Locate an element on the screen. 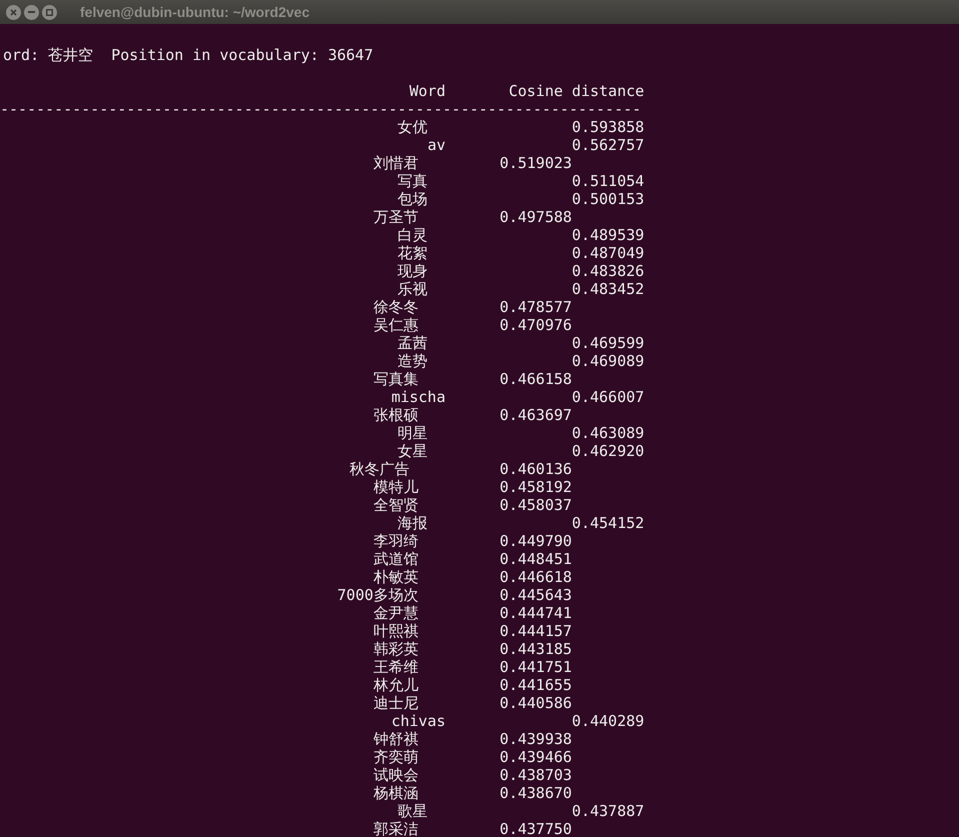  distance-text: 0.511054 is located at coordinates (608, 181).